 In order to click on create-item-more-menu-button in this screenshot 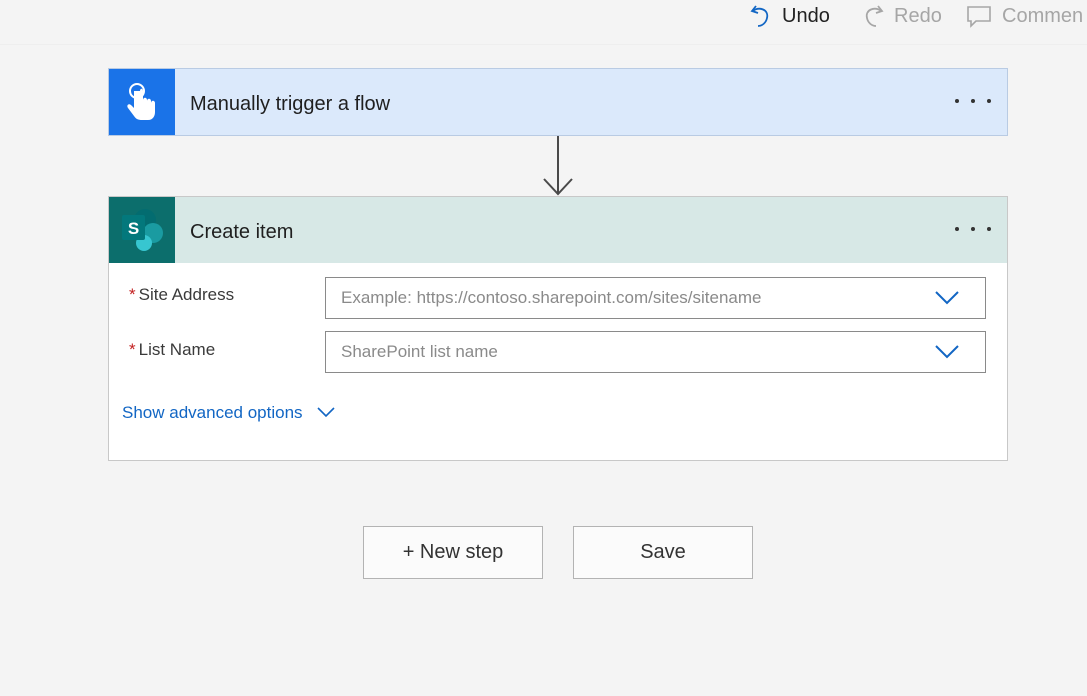, I will do `click(973, 229)`.